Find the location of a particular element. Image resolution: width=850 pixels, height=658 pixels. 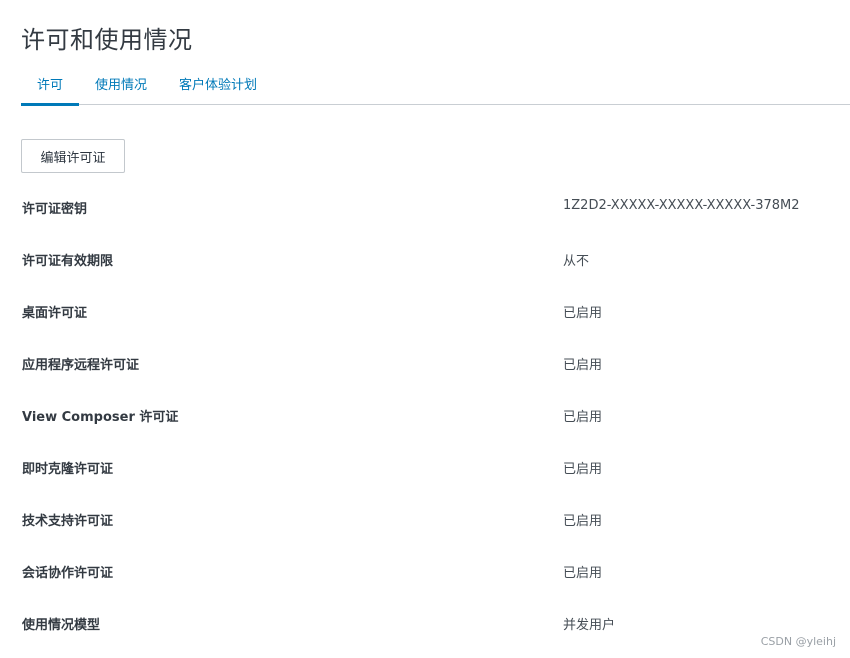

usage-model-value: 并发用户 is located at coordinates (589, 625).